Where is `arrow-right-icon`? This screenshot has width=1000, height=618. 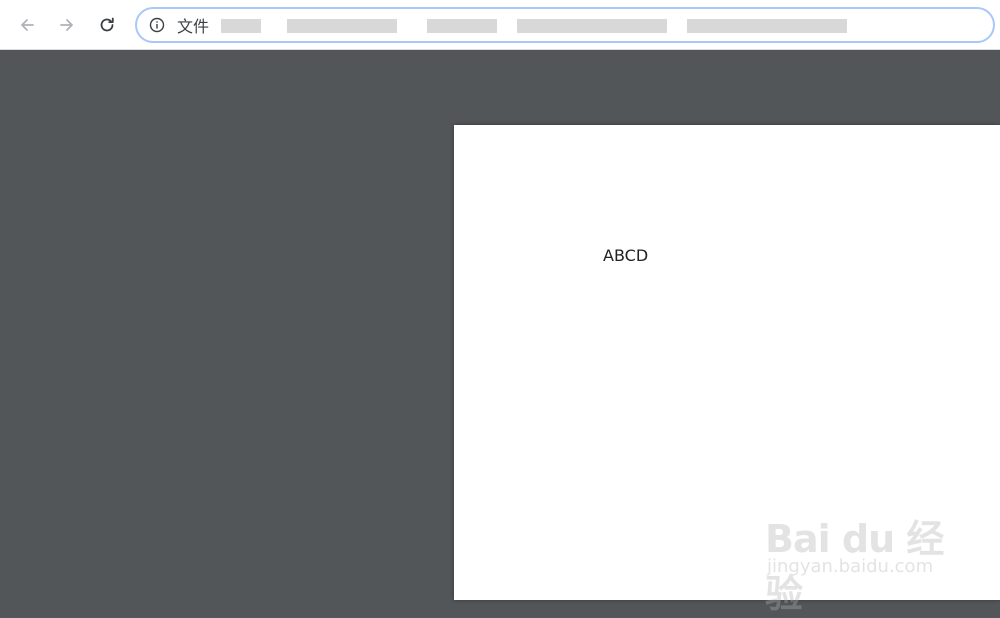 arrow-right-icon is located at coordinates (66, 25).